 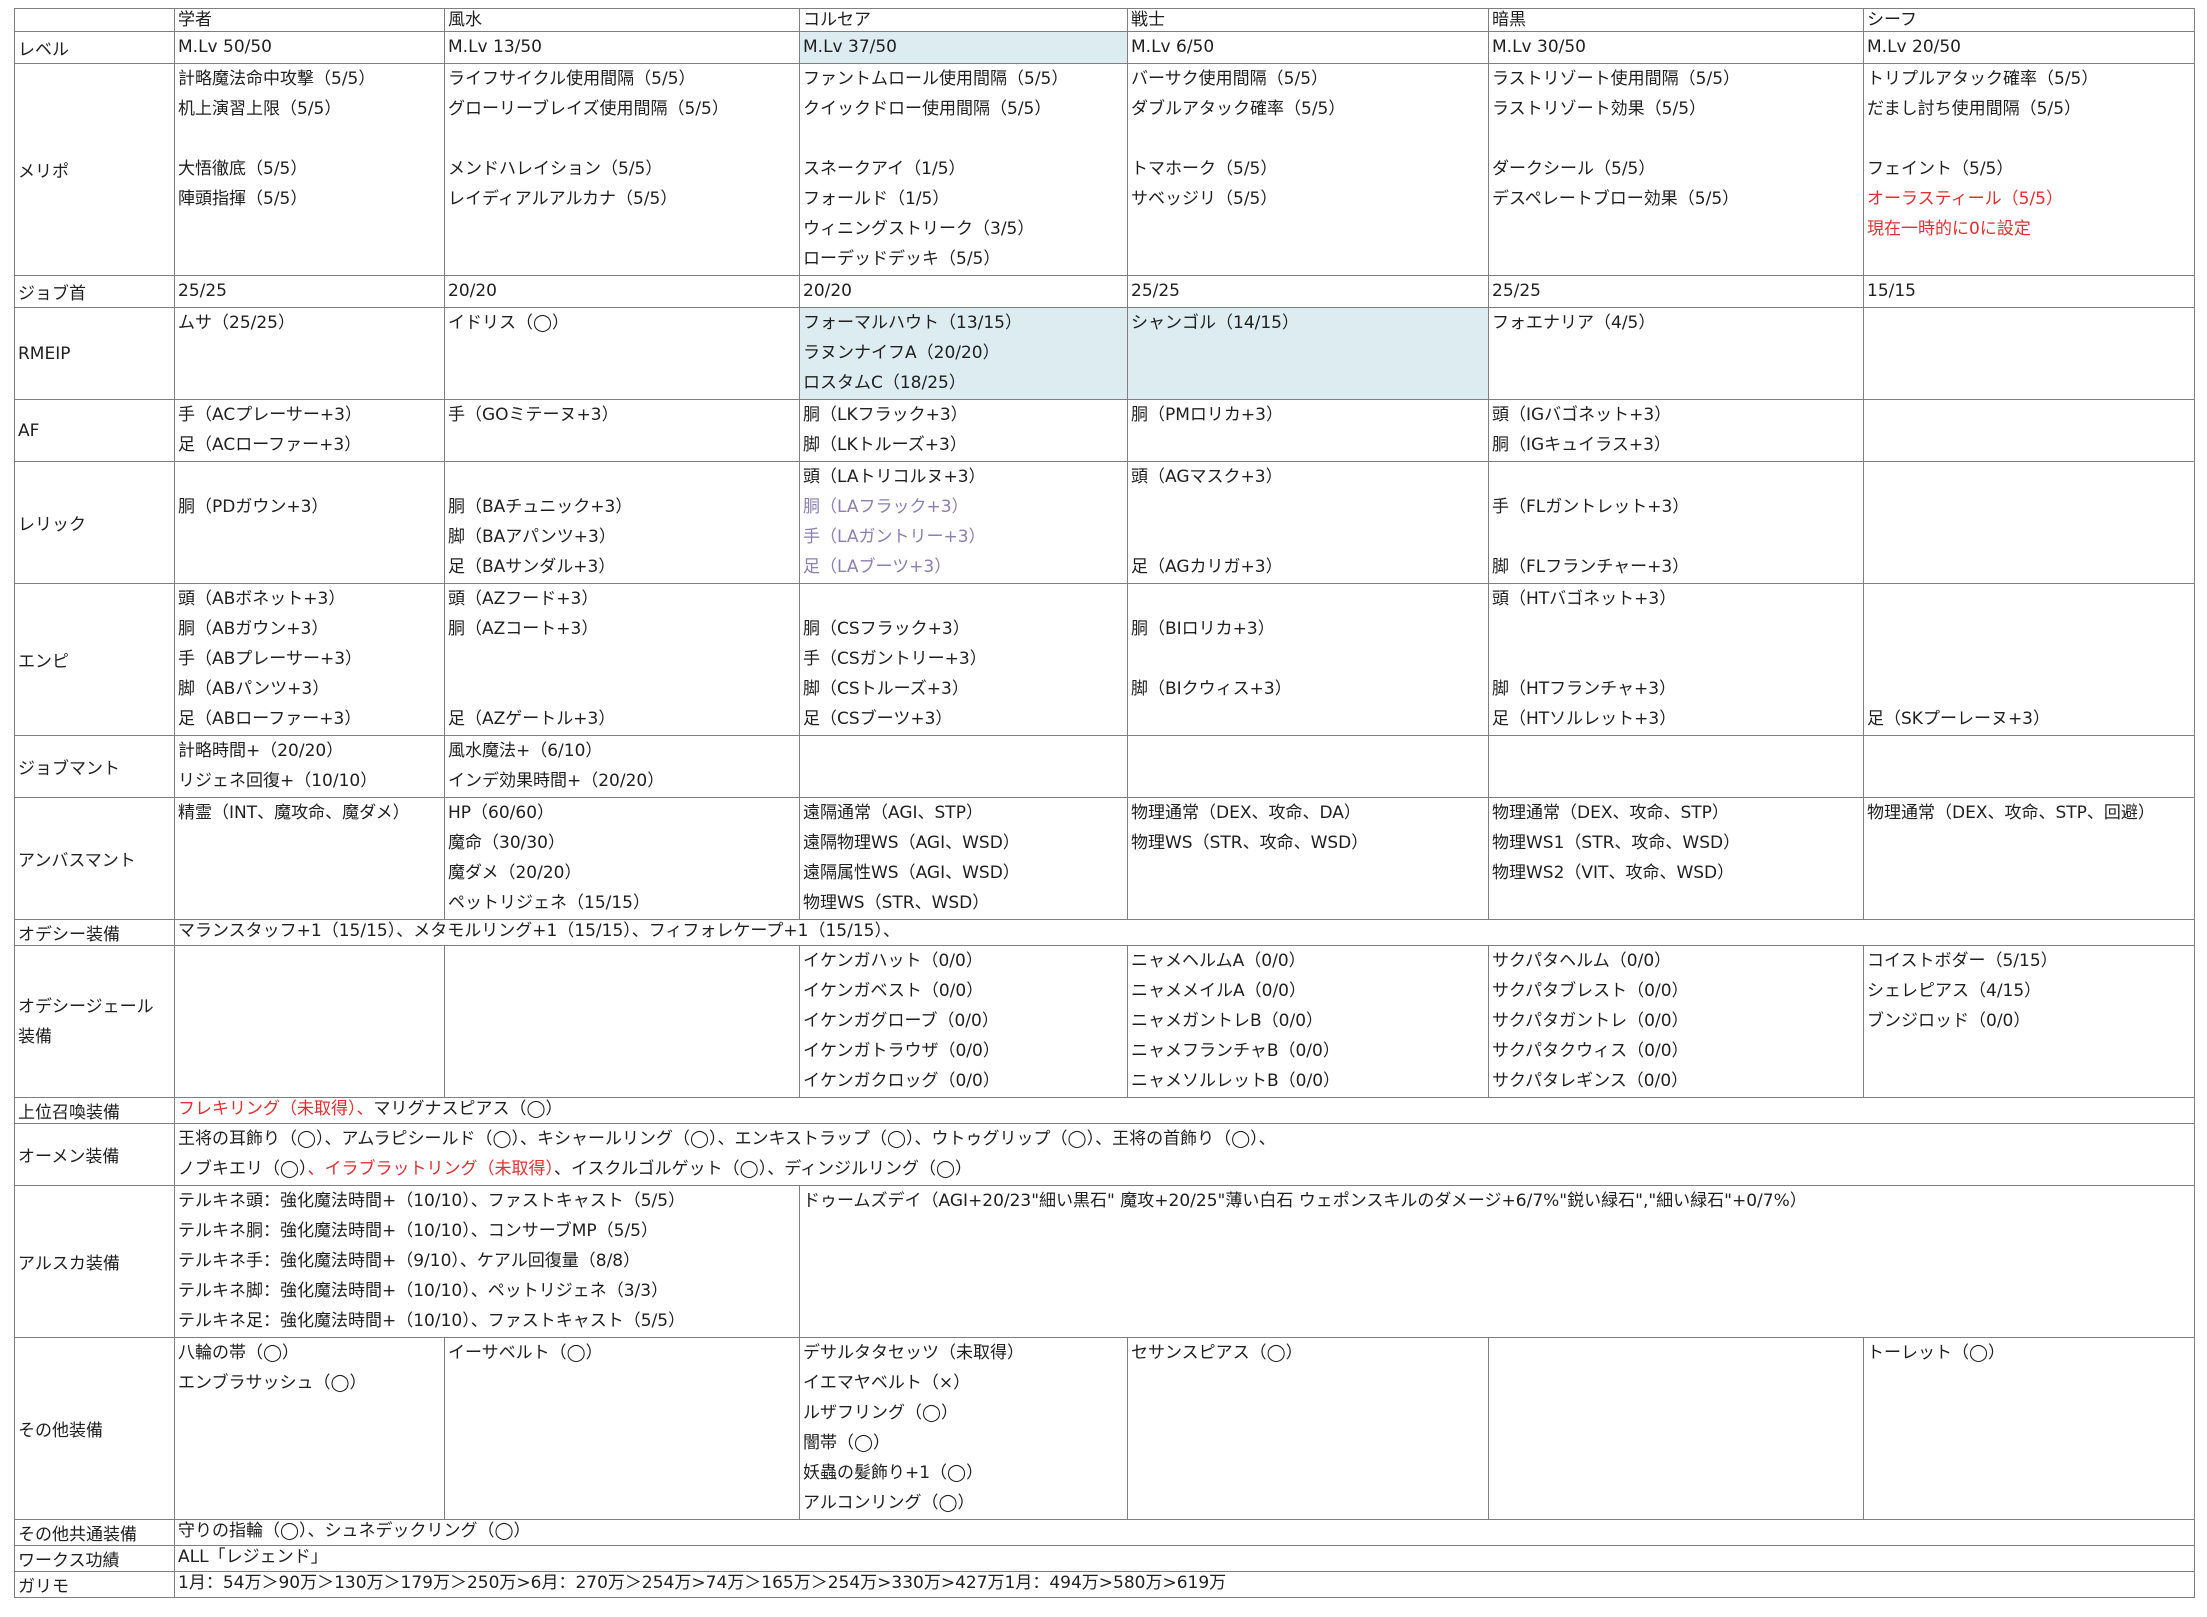 I want to click on column-header: 風水, so click(x=622, y=20).